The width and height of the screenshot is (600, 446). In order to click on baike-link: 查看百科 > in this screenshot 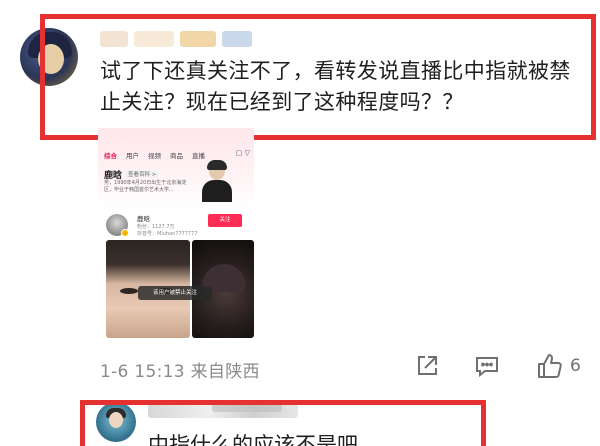, I will do `click(142, 174)`.